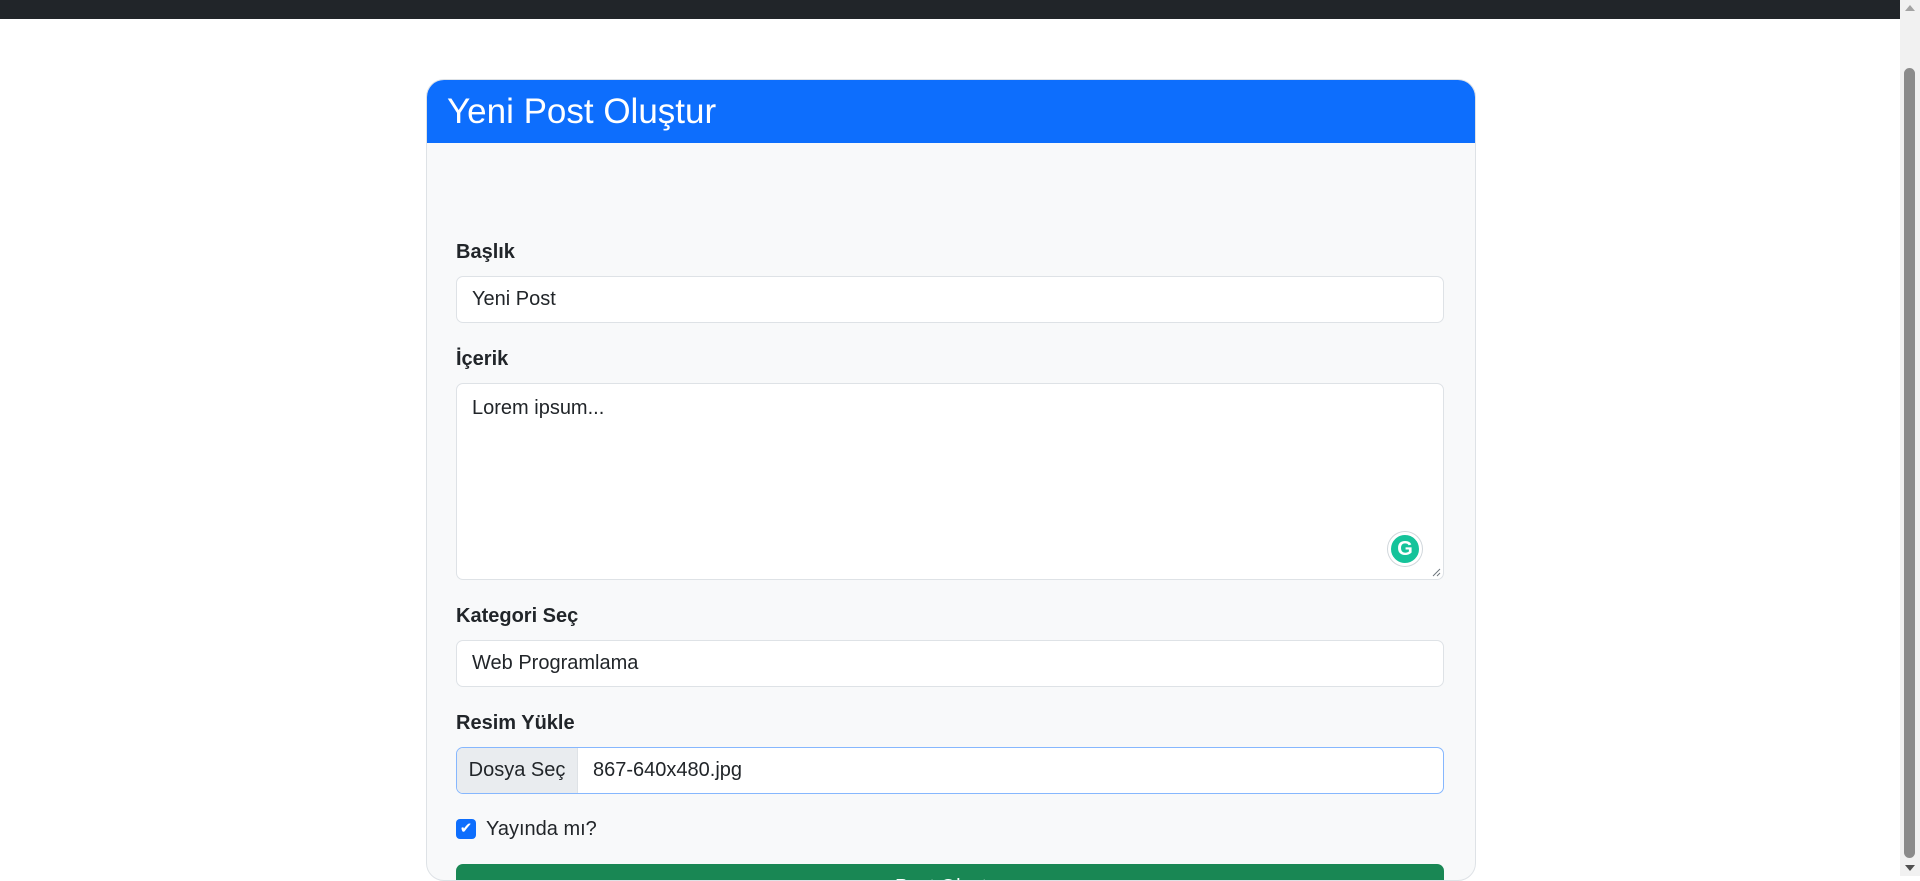  What do you see at coordinates (1910, 868) in the screenshot?
I see `scroll-down-arrow-icon` at bounding box center [1910, 868].